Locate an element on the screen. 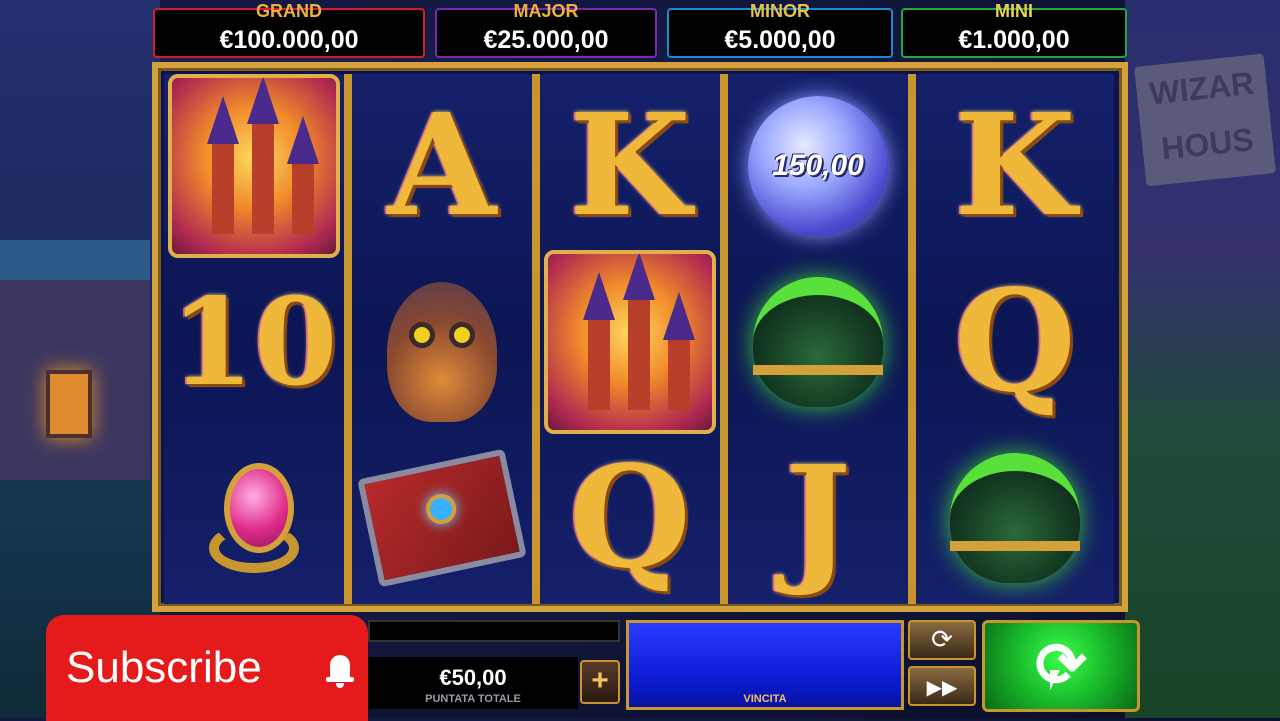 This screenshot has width=1280, height=721. symbol-ten-label: 10 is located at coordinates (254, 342).